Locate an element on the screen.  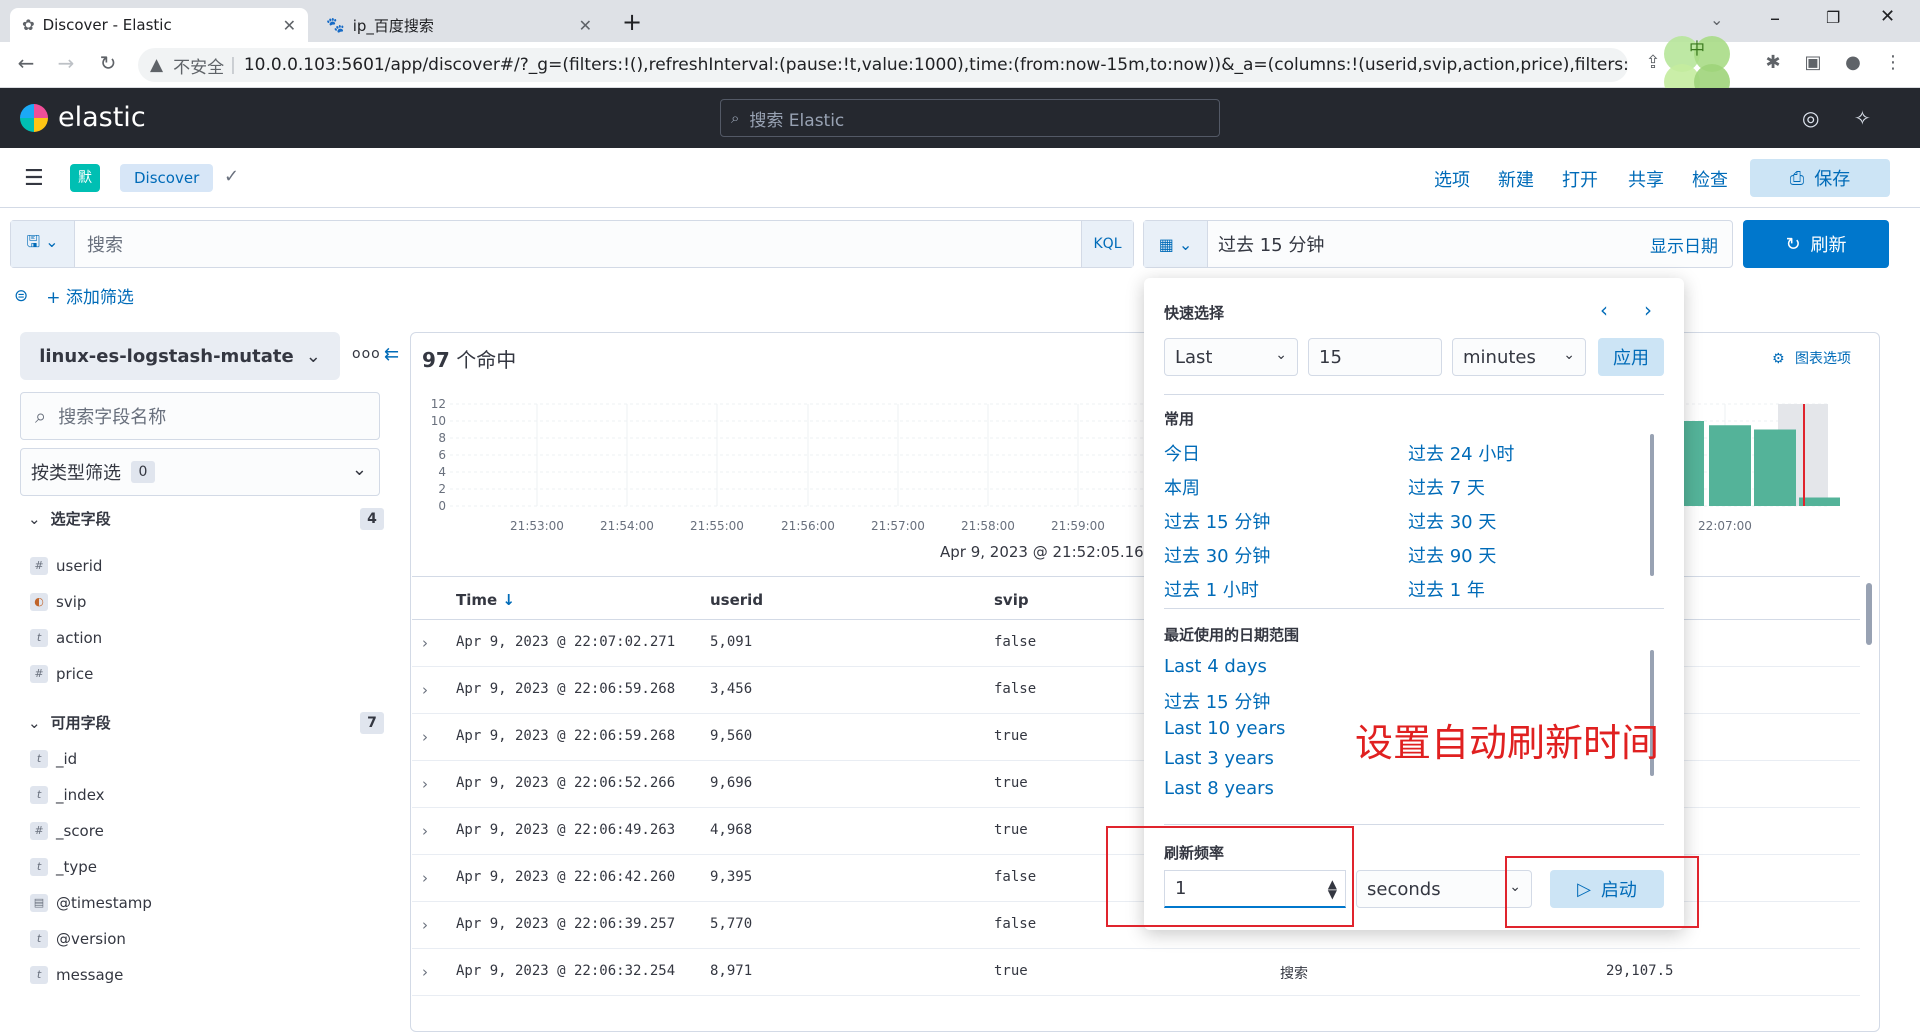
recent-item: Last 10 years is located at coordinates (1224, 728).